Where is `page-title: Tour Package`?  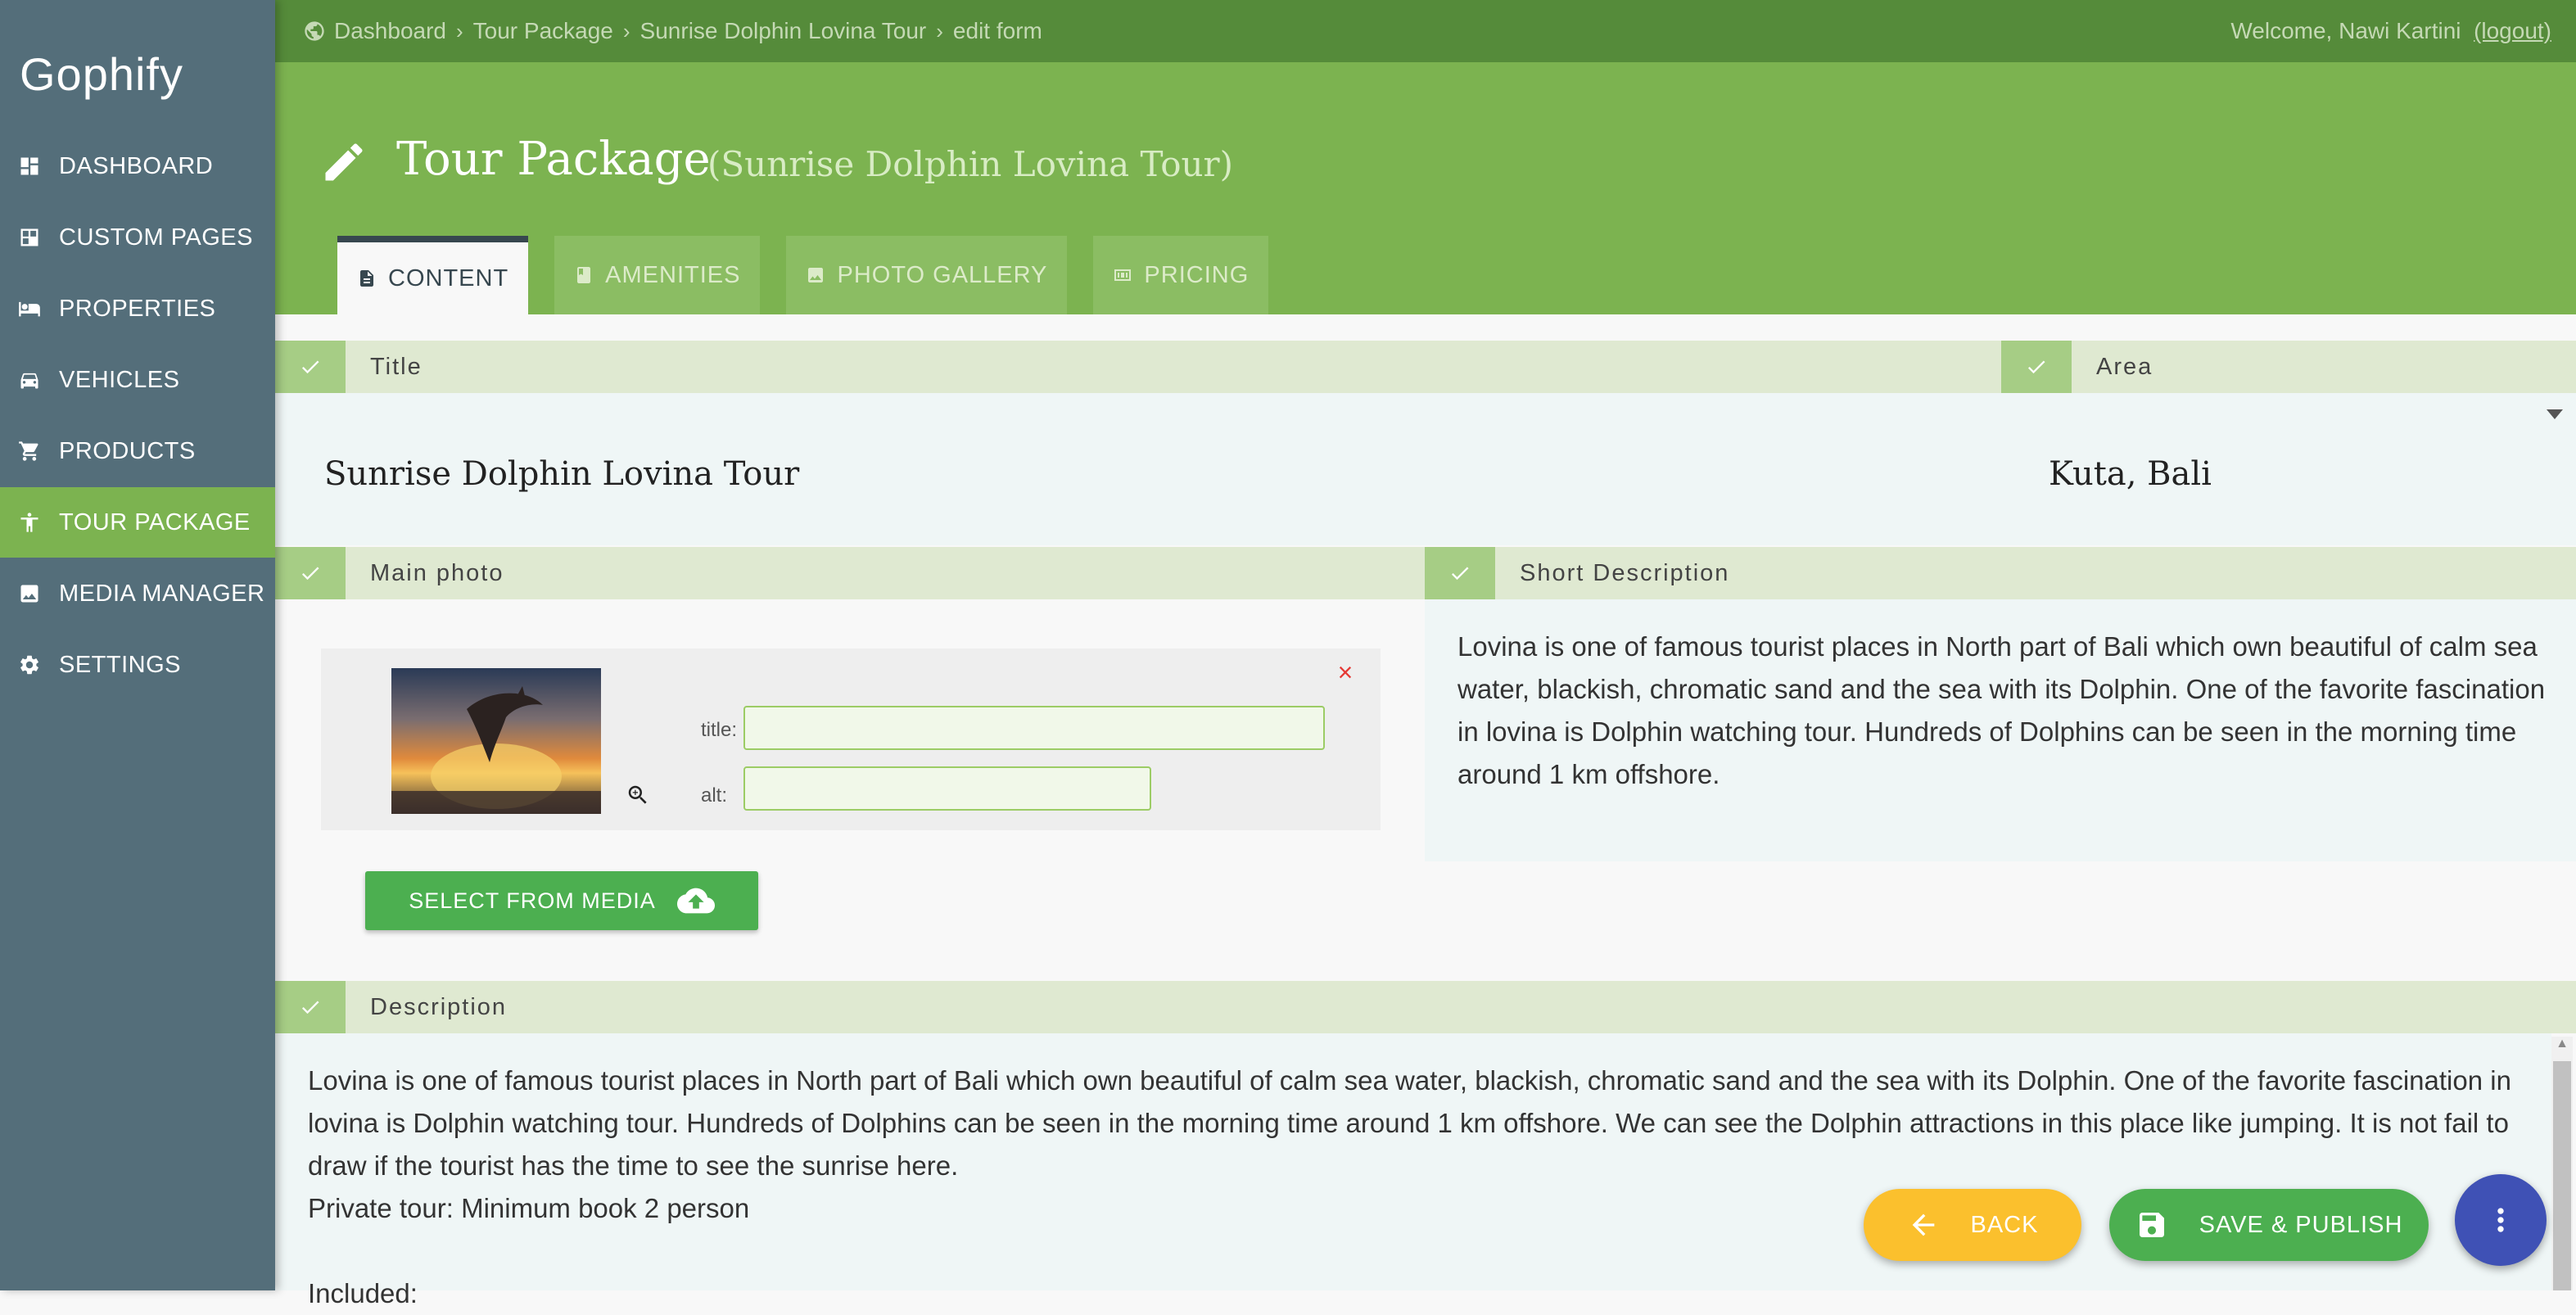 page-title: Tour Package is located at coordinates (553, 160).